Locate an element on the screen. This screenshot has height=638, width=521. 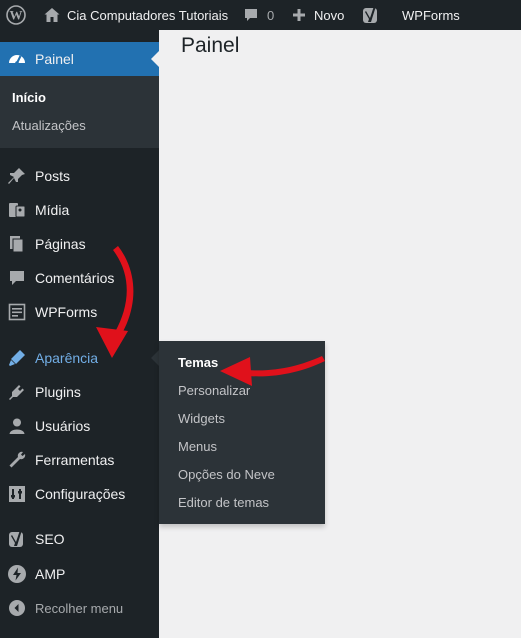
menu-wpforms: WPForms is located at coordinates (79, 312).